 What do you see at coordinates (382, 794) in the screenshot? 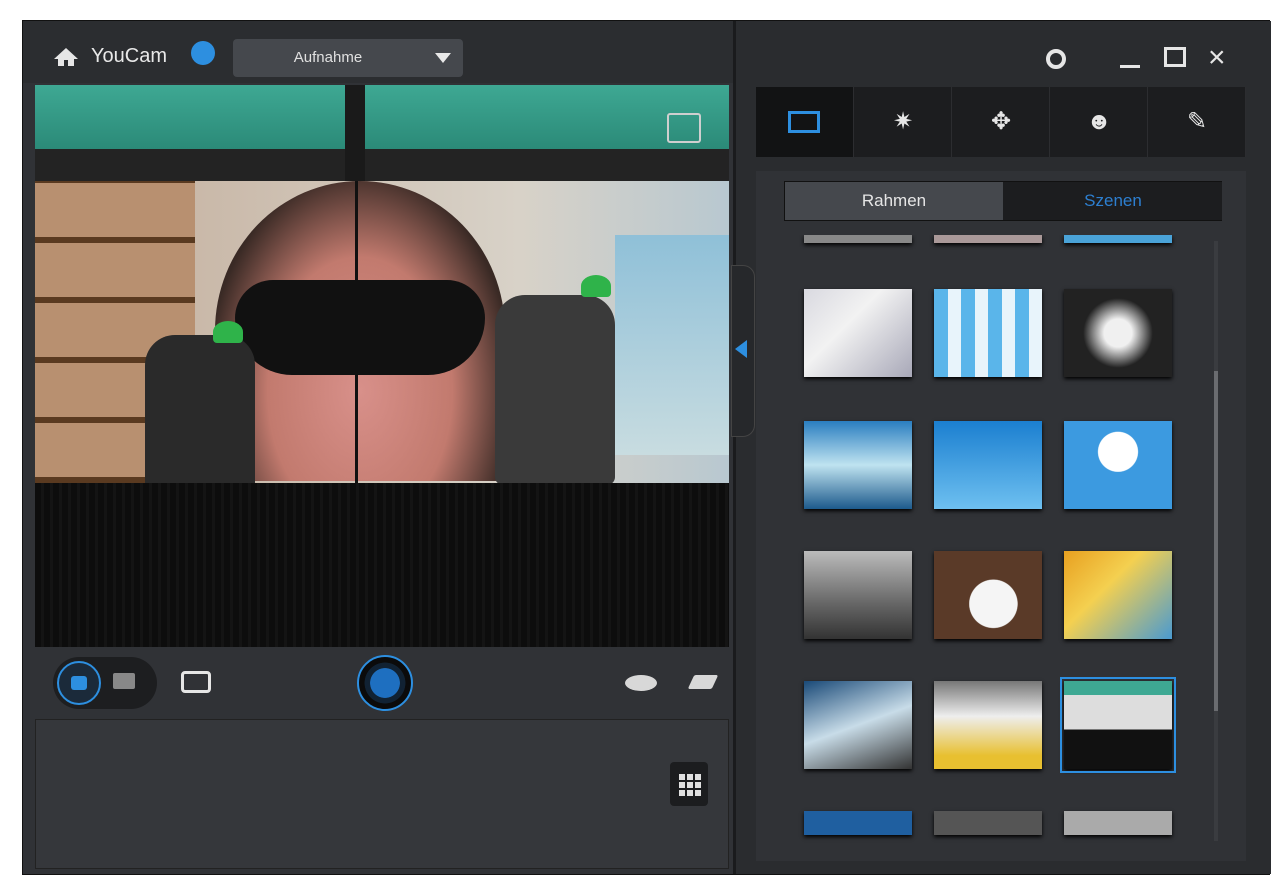
I see `media-tray` at bounding box center [382, 794].